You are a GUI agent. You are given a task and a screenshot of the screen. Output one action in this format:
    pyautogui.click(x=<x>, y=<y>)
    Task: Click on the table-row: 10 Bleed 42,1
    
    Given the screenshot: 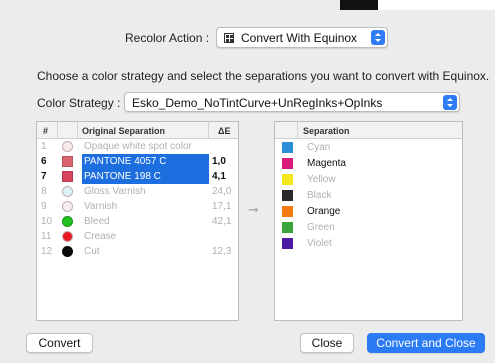 What is the action you would take?
    pyautogui.click(x=137, y=221)
    